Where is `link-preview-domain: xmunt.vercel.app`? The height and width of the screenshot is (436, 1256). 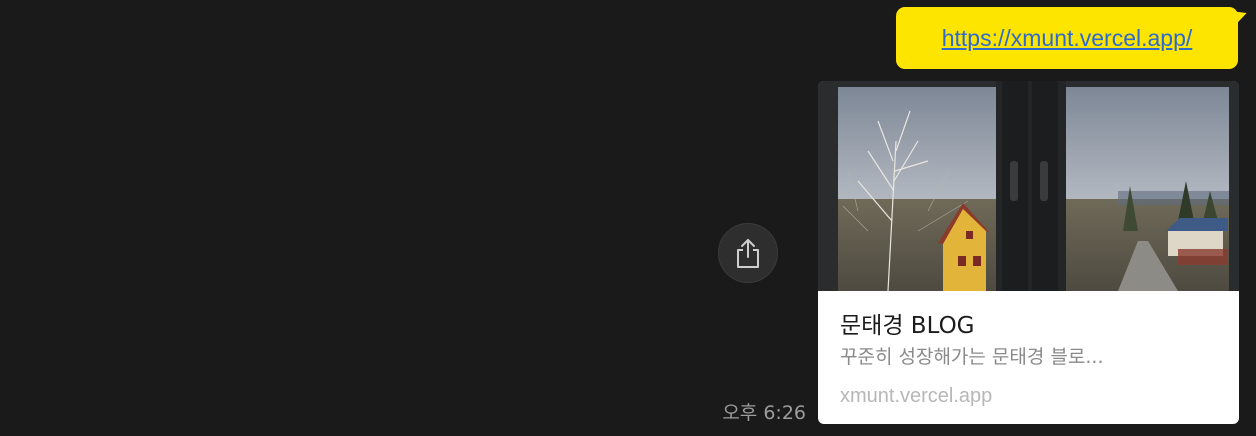
link-preview-domain: xmunt.vercel.app is located at coordinates (916, 396).